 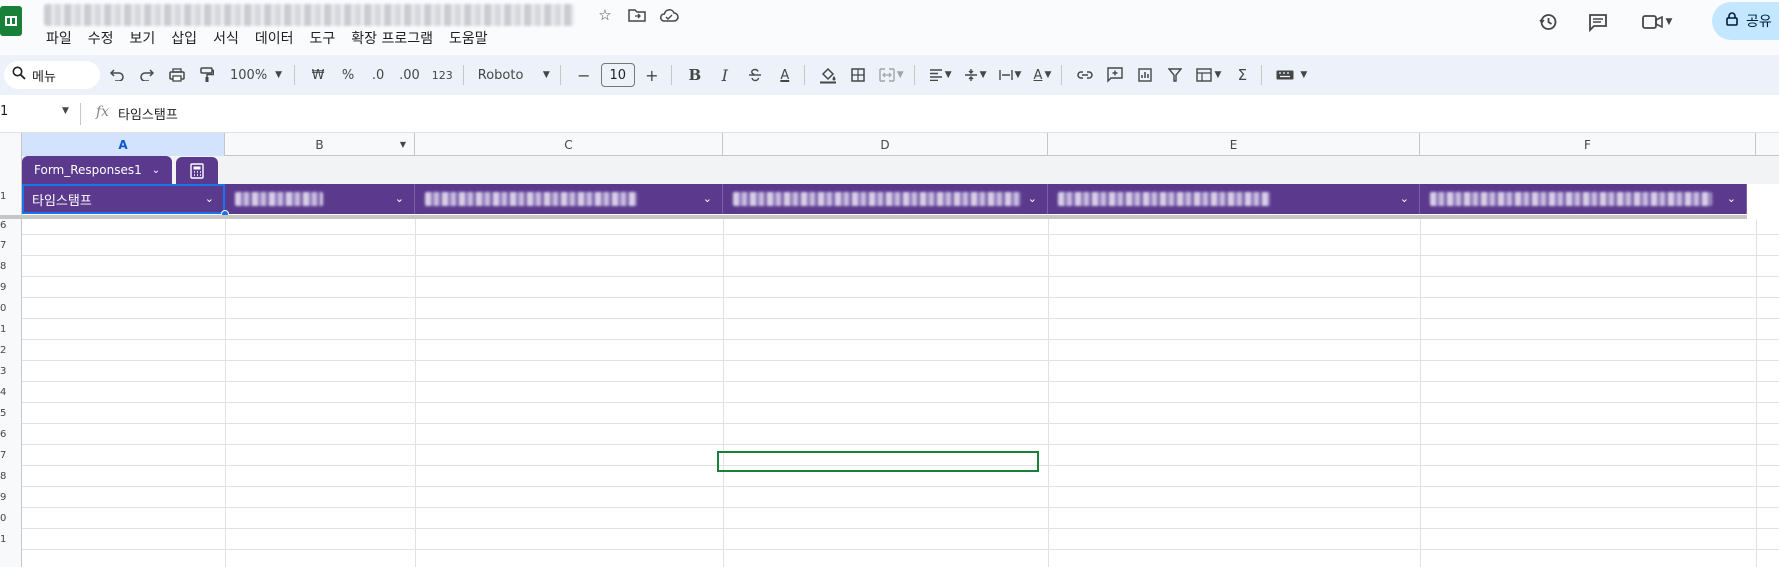 I want to click on fill-color-icon, so click(x=828, y=75).